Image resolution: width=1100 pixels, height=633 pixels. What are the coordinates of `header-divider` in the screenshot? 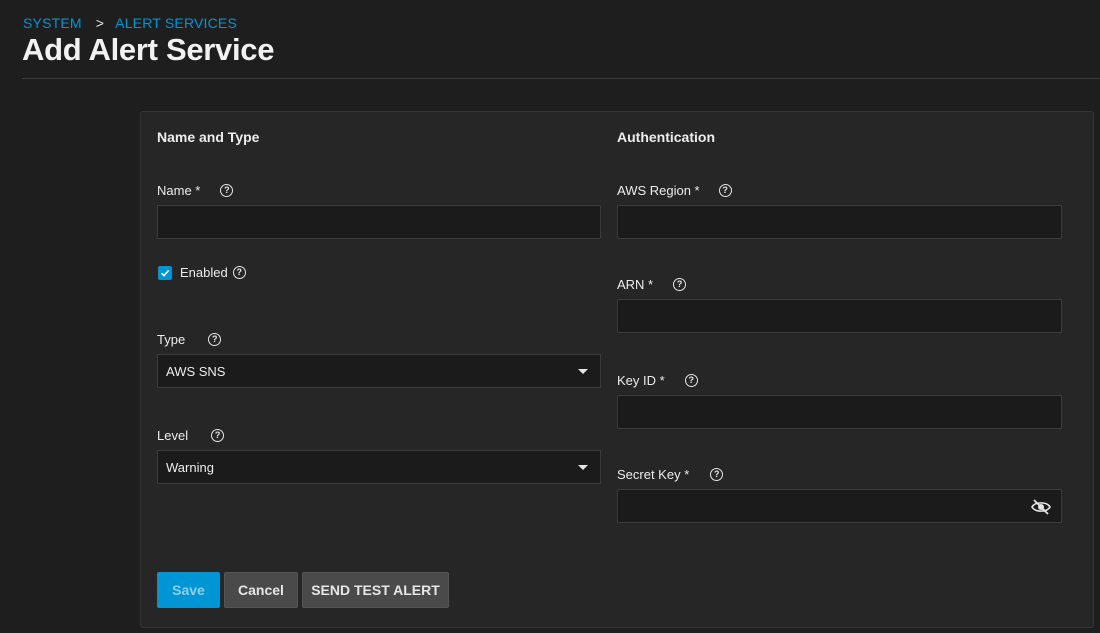 It's located at (561, 78).